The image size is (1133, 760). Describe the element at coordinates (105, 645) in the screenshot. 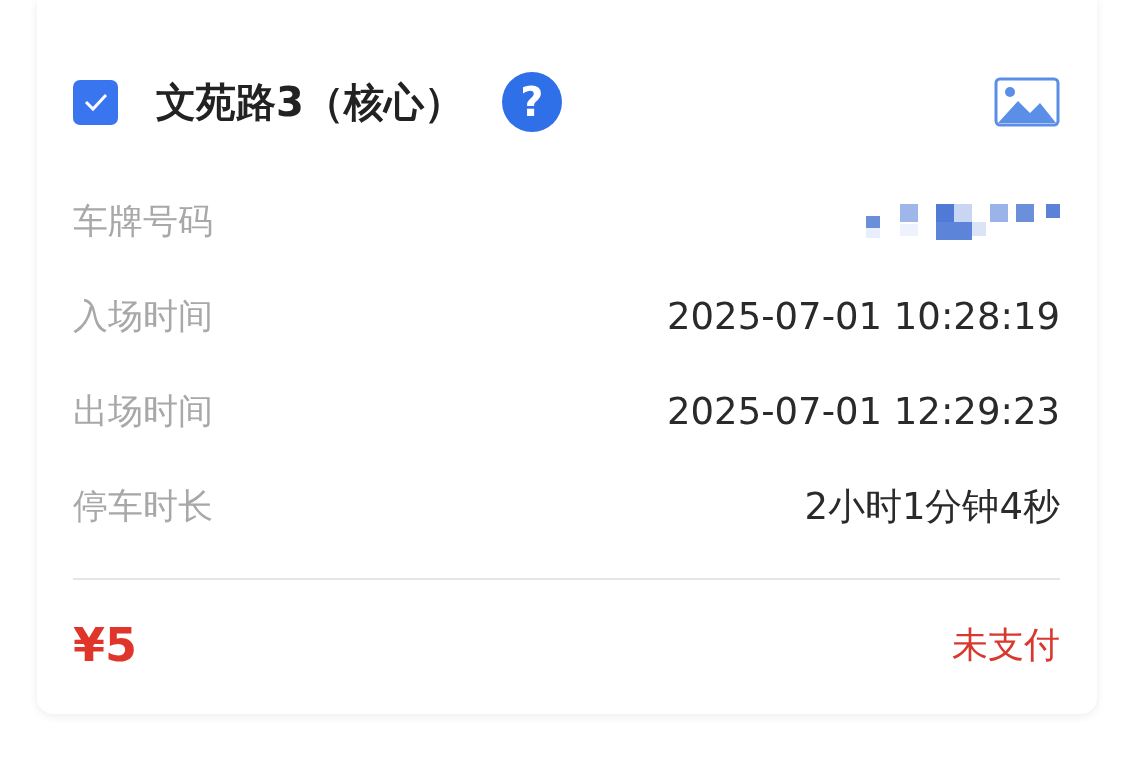

I see `amount: ¥5` at that location.